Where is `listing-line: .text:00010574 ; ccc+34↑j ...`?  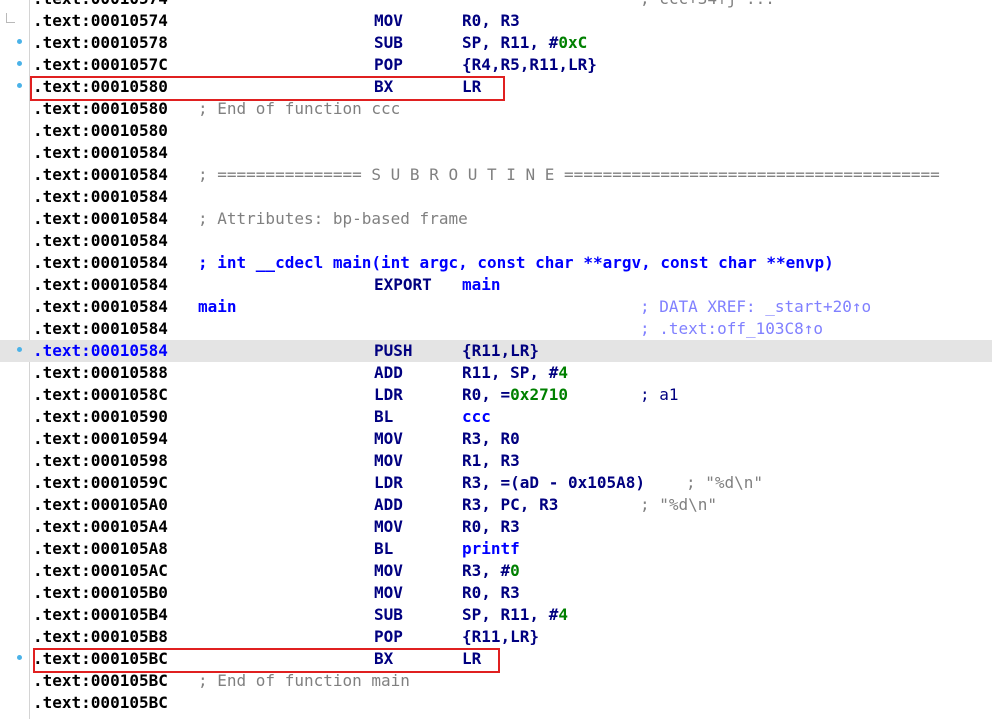
listing-line: .text:00010574 ; ccc+34↑j ... is located at coordinates (496, 5).